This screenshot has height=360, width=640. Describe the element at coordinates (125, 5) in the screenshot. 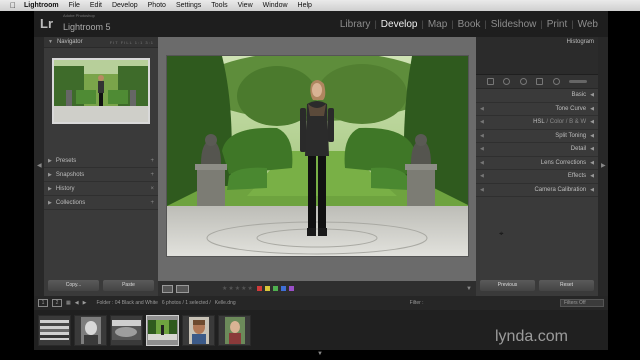

I see `menu-develop: Develop` at that location.